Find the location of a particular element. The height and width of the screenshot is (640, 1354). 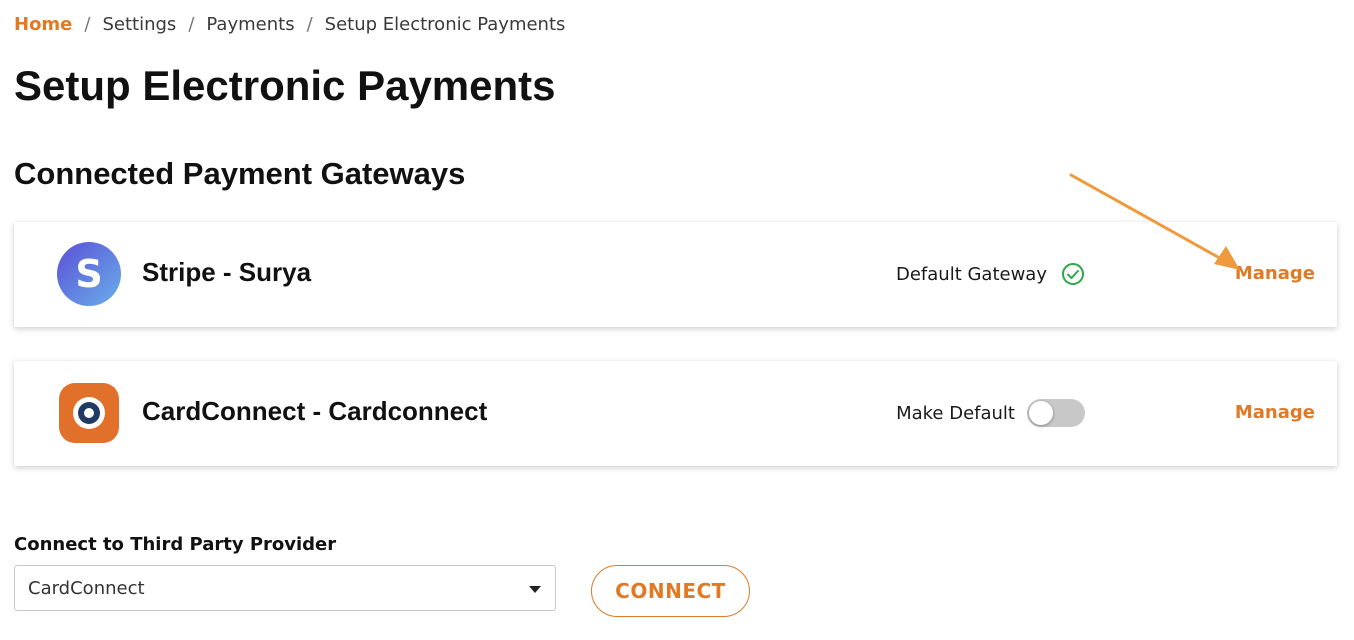

breadcrumb-home-link: Home is located at coordinates (43, 24).